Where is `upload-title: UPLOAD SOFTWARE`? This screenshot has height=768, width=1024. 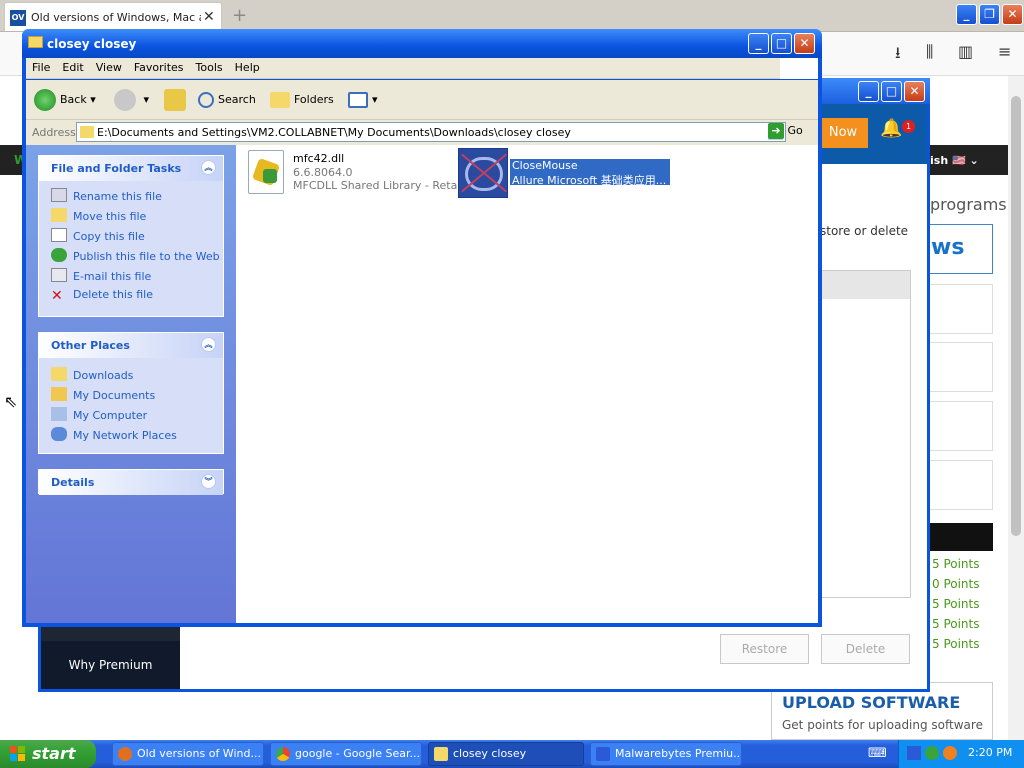
upload-title: UPLOAD SOFTWARE is located at coordinates (871, 702).